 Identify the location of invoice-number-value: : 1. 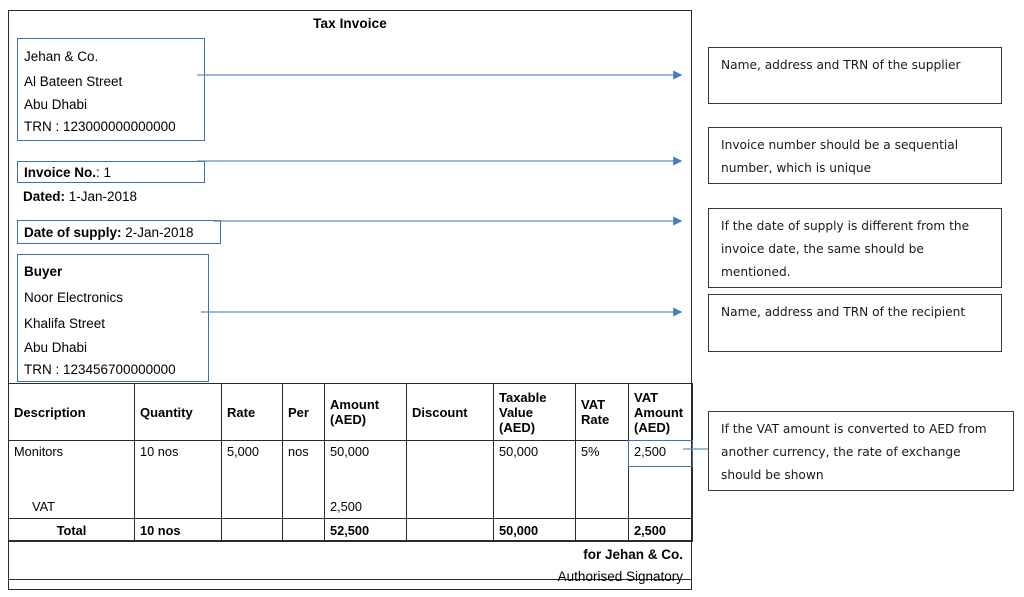
(104, 172).